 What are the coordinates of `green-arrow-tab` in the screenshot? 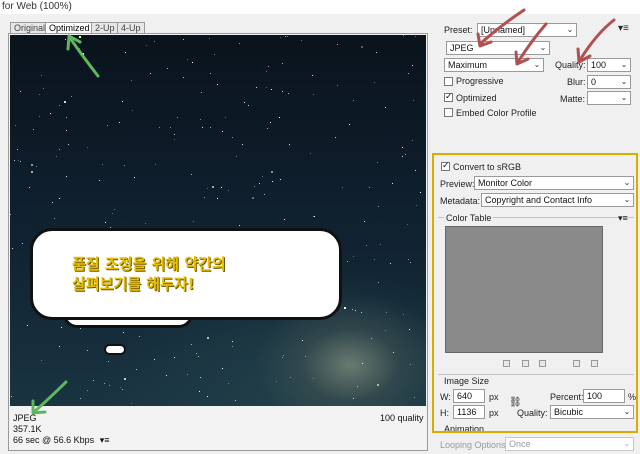 It's located at (84, 57).